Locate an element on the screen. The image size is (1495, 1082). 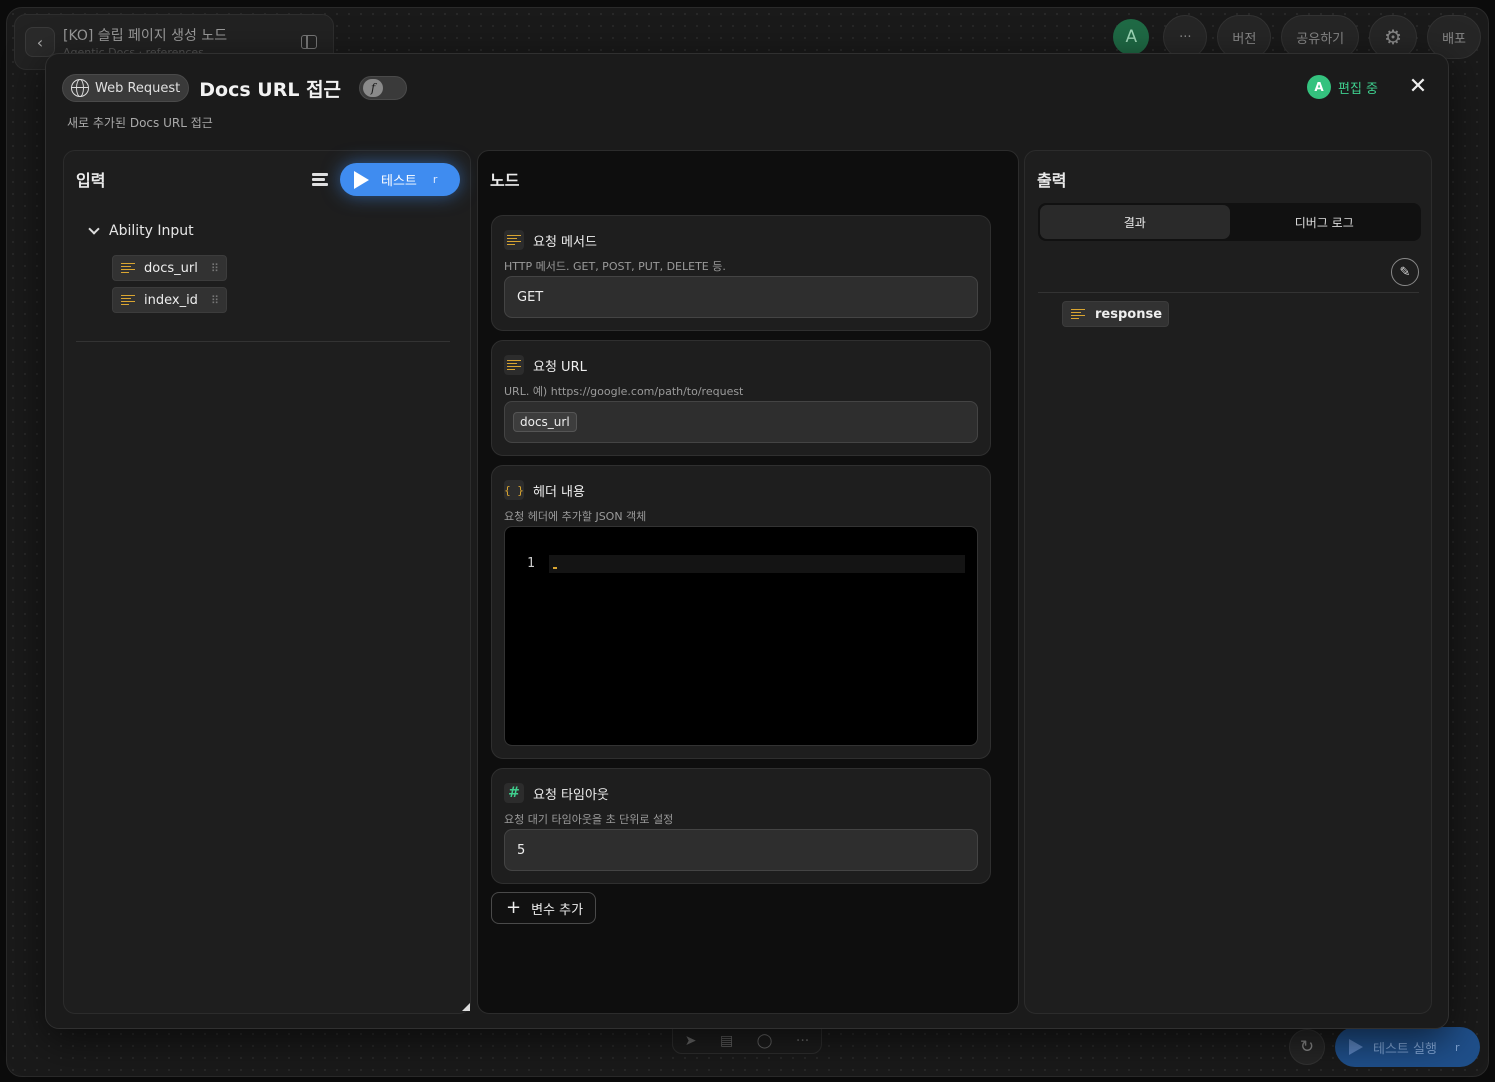
variable-chip: index_id ⠿ is located at coordinates (169, 300).